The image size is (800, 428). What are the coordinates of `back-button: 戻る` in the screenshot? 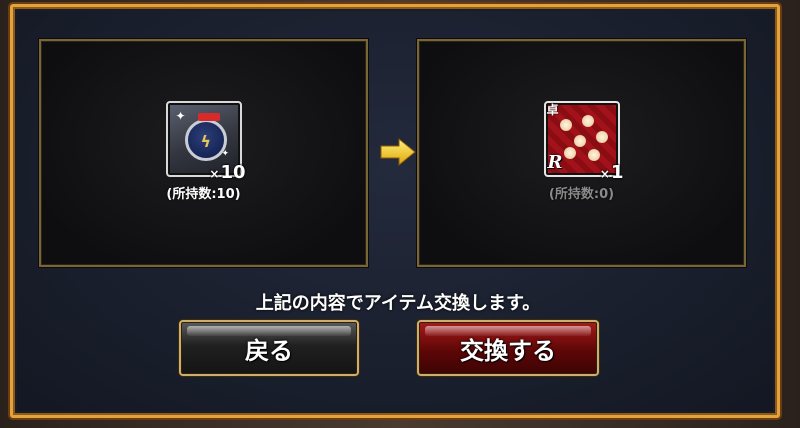 It's located at (269, 348).